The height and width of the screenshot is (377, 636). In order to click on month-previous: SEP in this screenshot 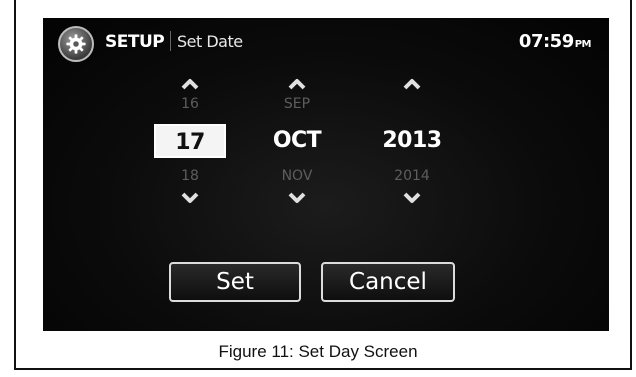, I will do `click(297, 104)`.